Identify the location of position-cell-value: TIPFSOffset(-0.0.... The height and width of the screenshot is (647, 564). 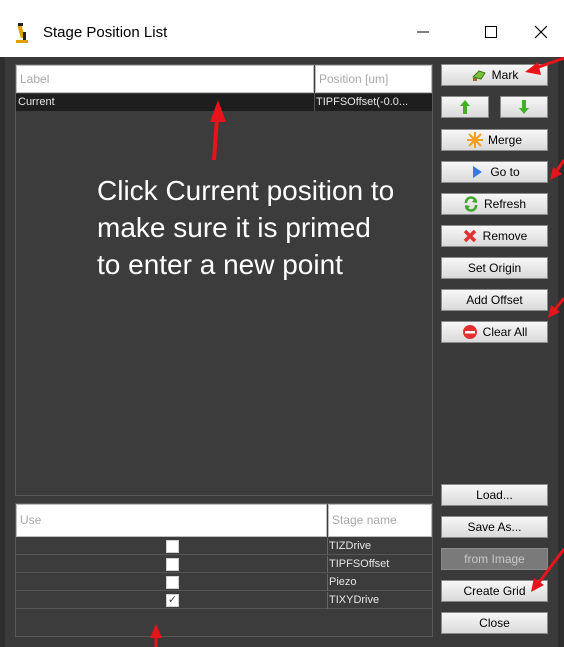
(373, 102).